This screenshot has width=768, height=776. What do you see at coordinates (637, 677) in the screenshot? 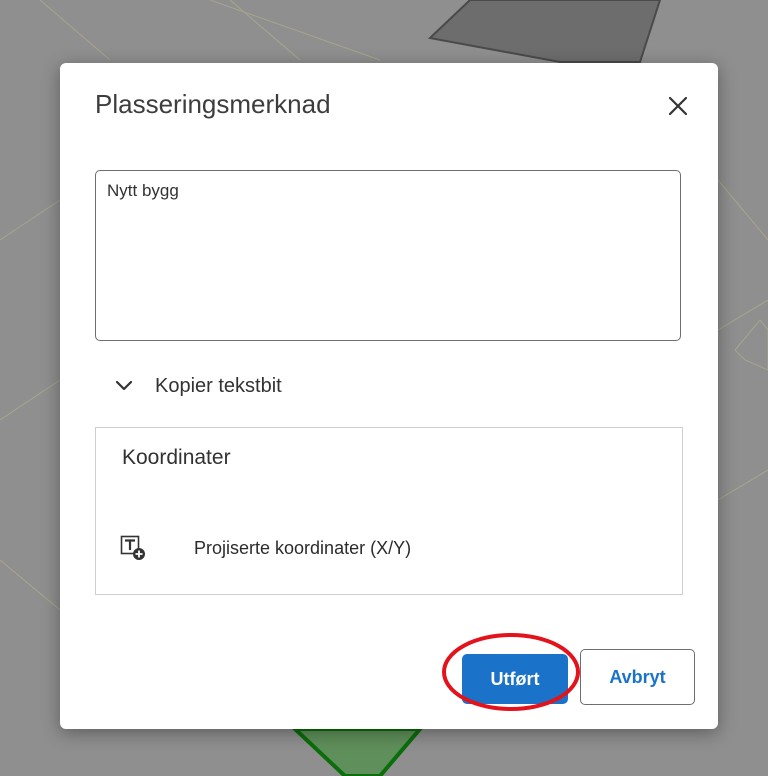
I see `cancel-button: Avbryt` at bounding box center [637, 677].